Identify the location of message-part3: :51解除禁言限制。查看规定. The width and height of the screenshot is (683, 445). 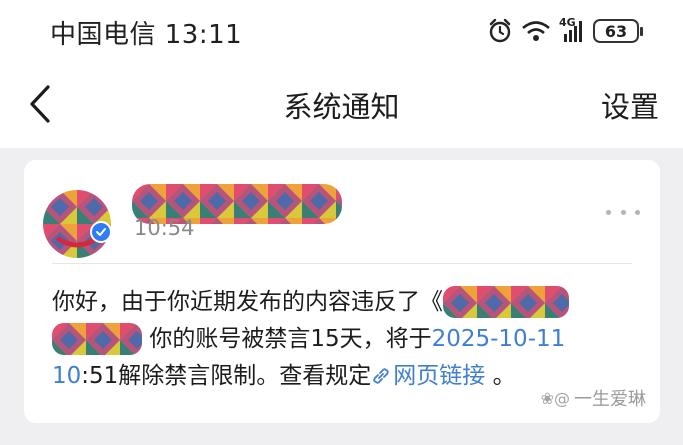
(226, 376).